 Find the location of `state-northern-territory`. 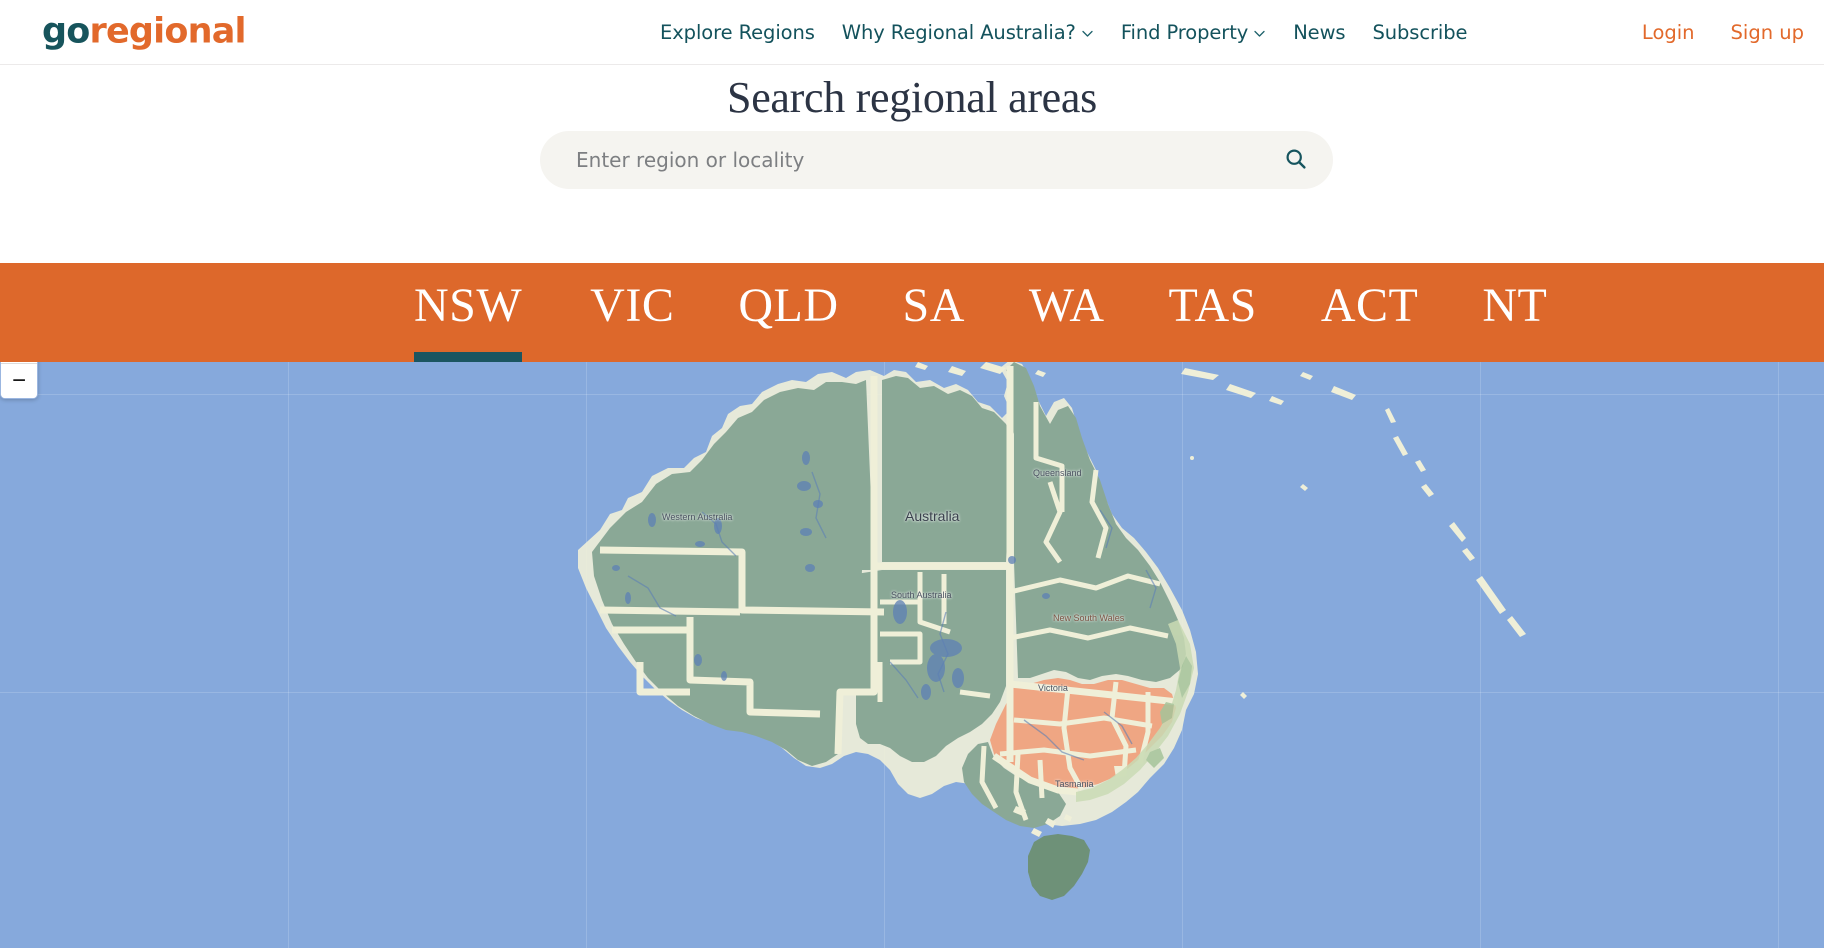

state-northern-territory is located at coordinates (947, 469).